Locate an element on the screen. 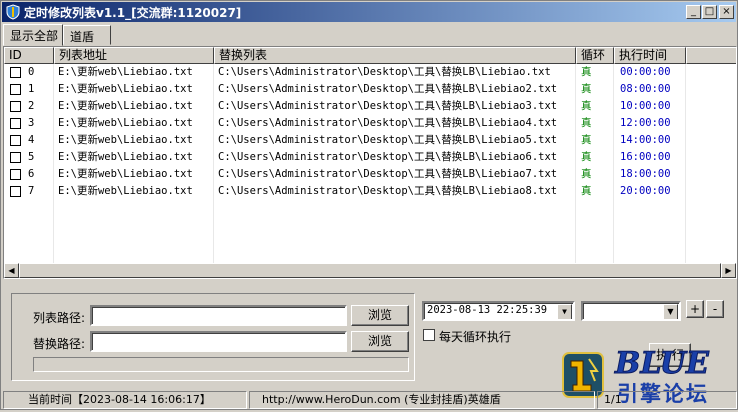 This screenshot has height=412, width=738. row-exec-time: 10:00:00 is located at coordinates (645, 106).